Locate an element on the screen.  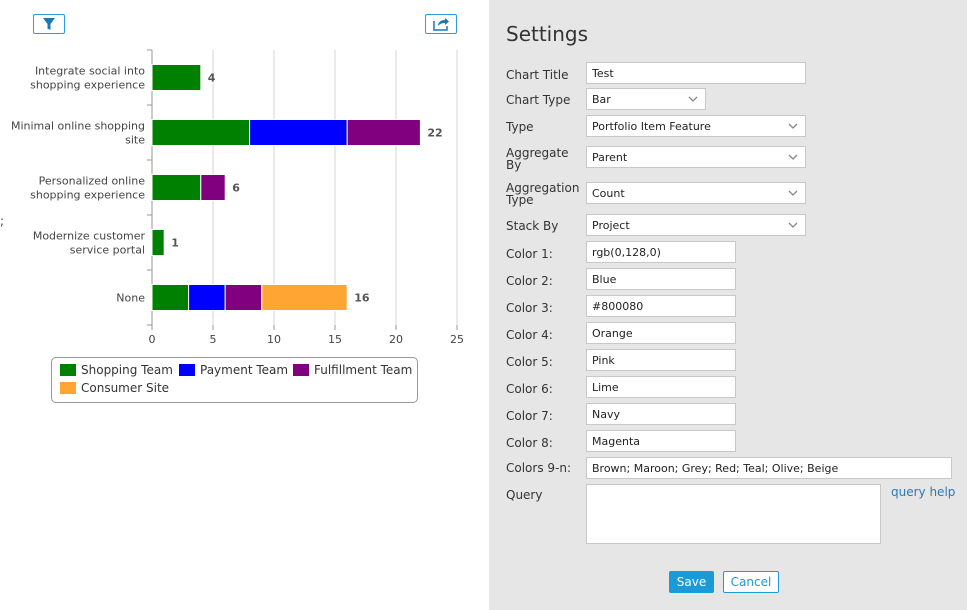
color-1-input: rgb(0,128,0) is located at coordinates (661, 252).